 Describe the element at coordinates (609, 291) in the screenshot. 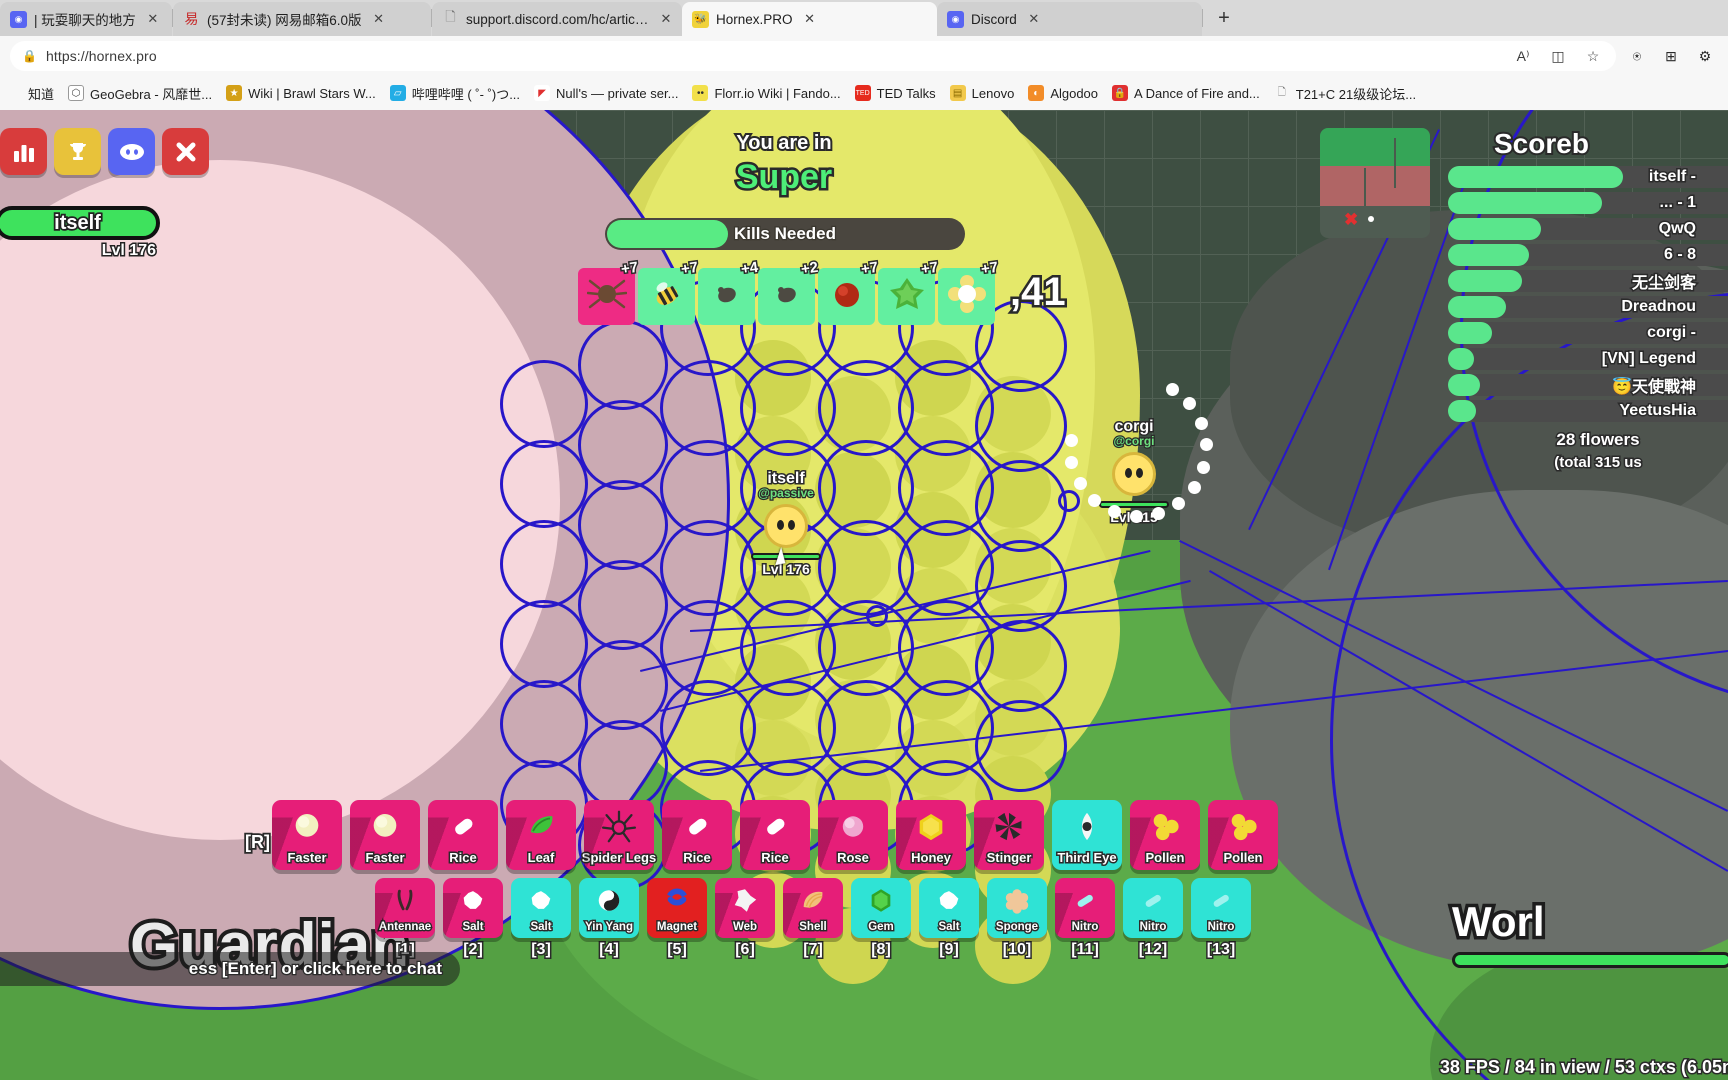

I see `pet-slot-1: +7` at that location.